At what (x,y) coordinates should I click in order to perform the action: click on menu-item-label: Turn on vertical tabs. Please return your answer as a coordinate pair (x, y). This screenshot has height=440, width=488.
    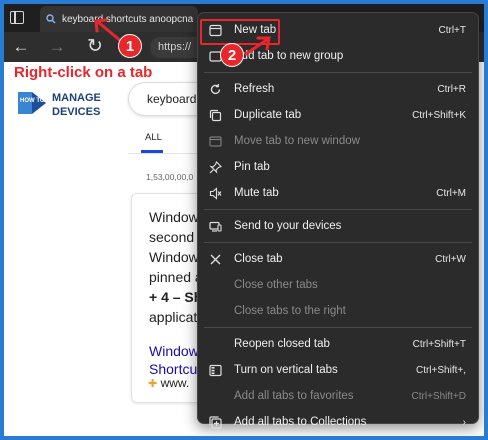
    Looking at the image, I should click on (286, 370).